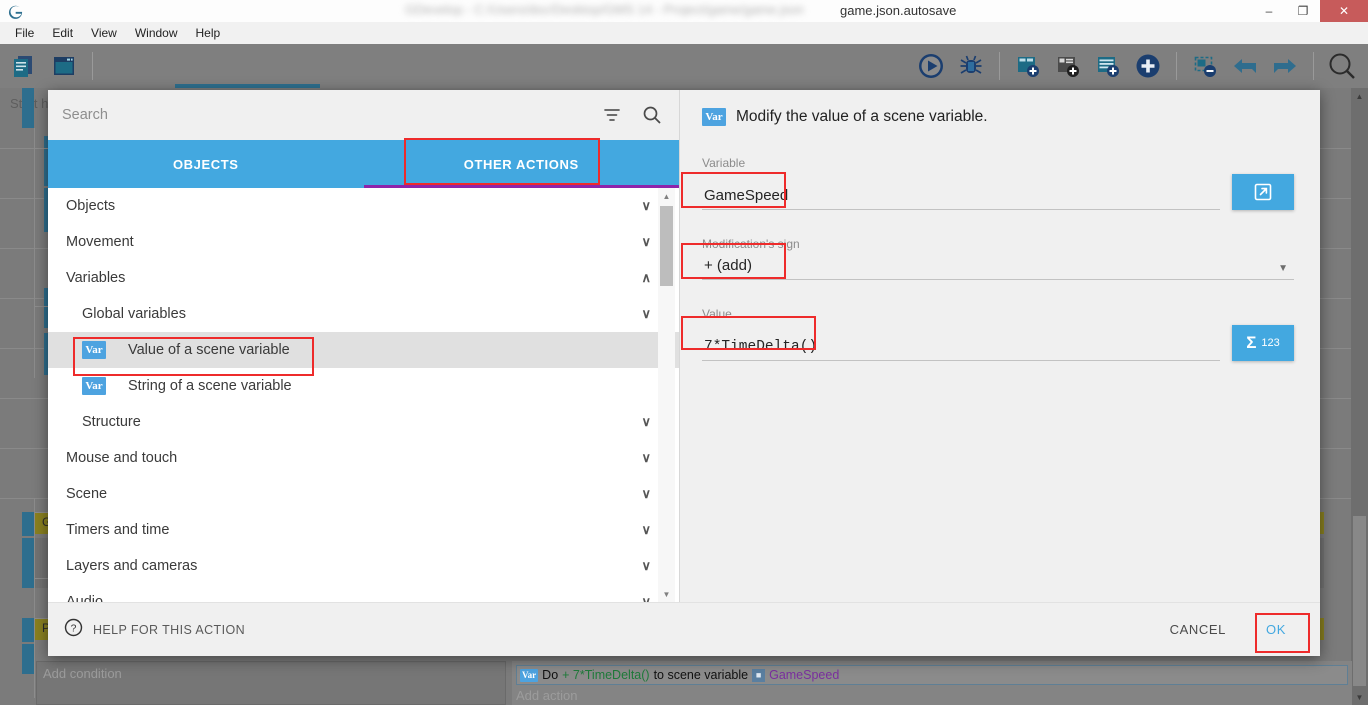 The height and width of the screenshot is (705, 1368). I want to click on tab-other-actions-label: OTHER ACTIONS, so click(521, 164).